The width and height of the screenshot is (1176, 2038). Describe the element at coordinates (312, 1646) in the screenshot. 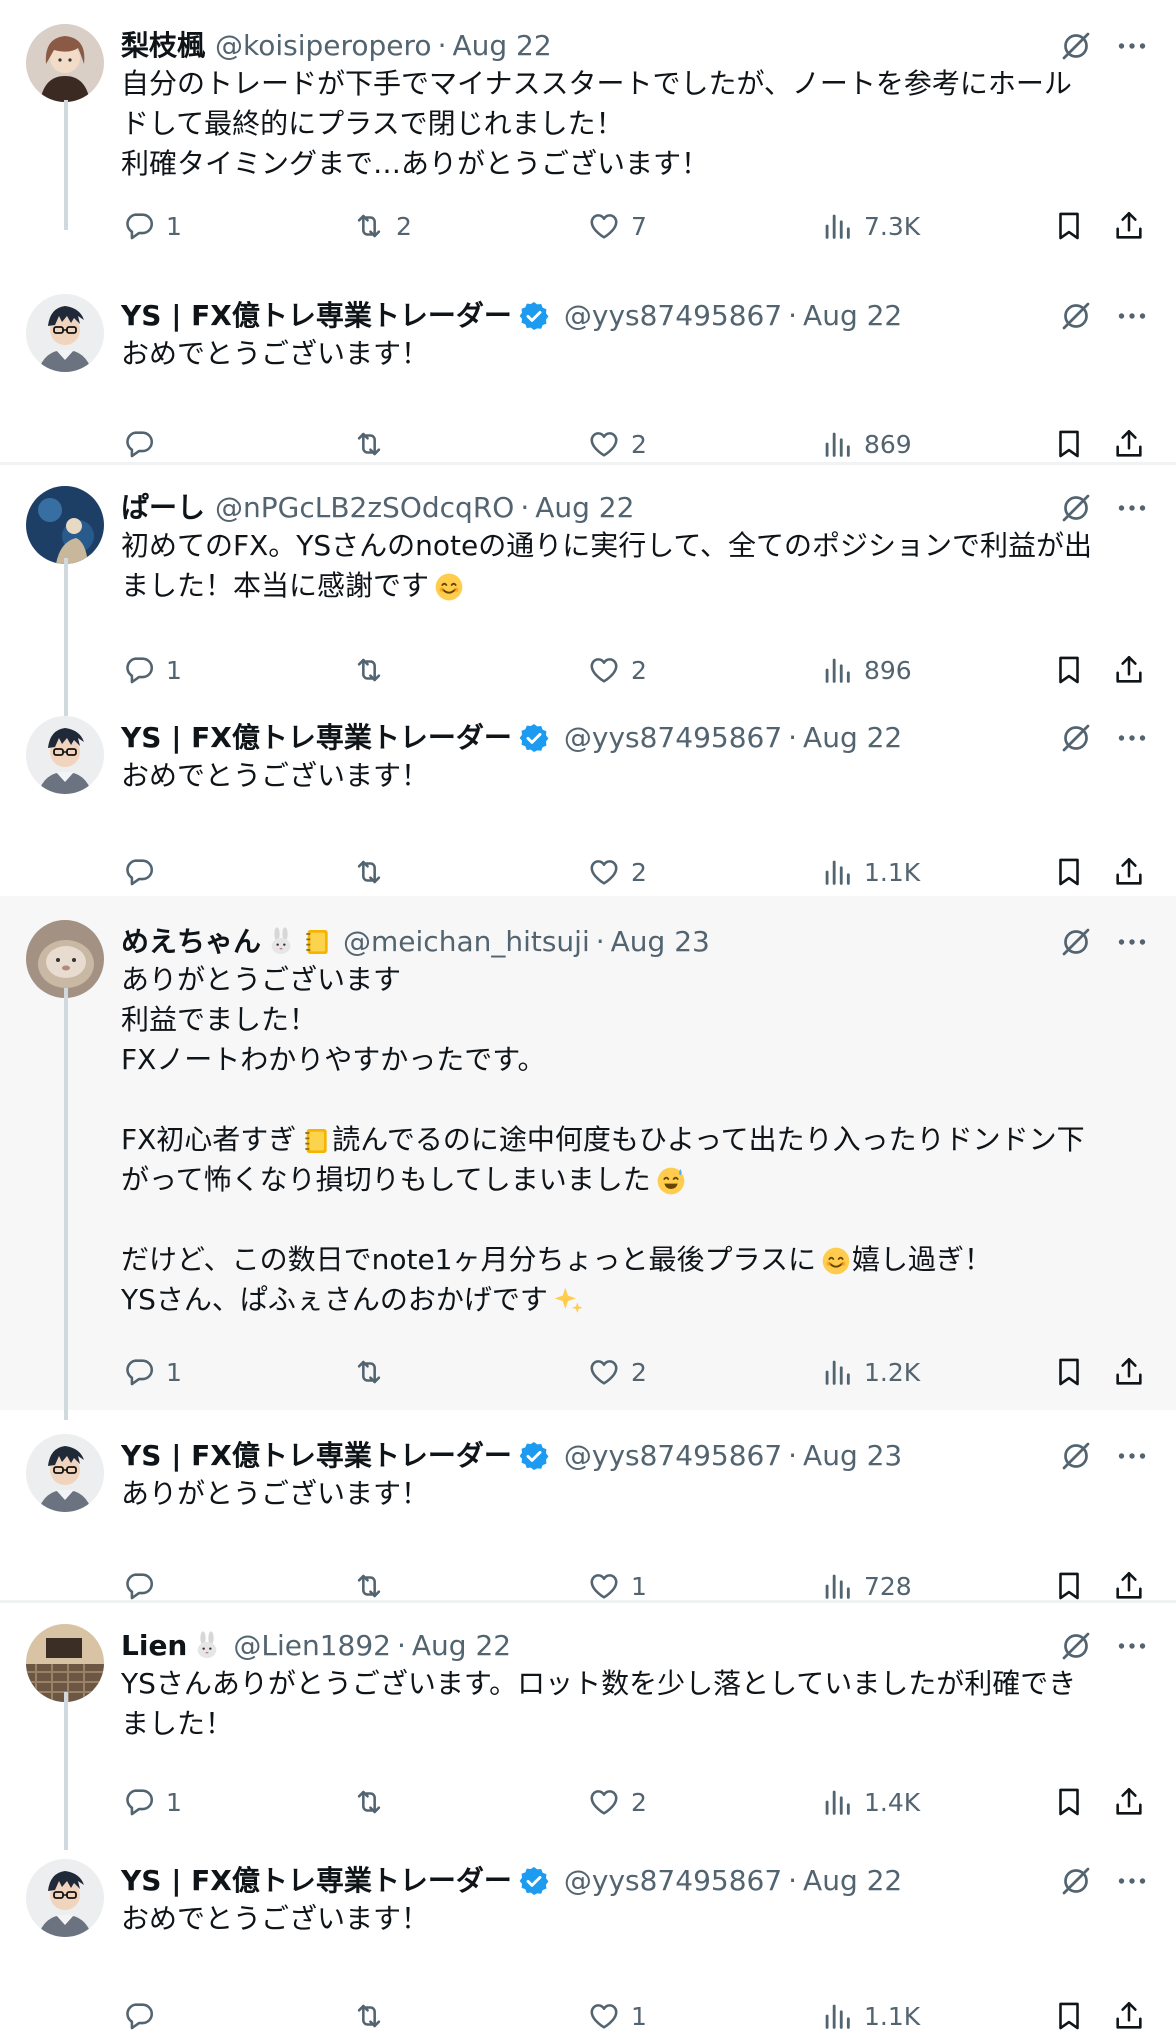

I see `user-handle: @Lien1892` at that location.